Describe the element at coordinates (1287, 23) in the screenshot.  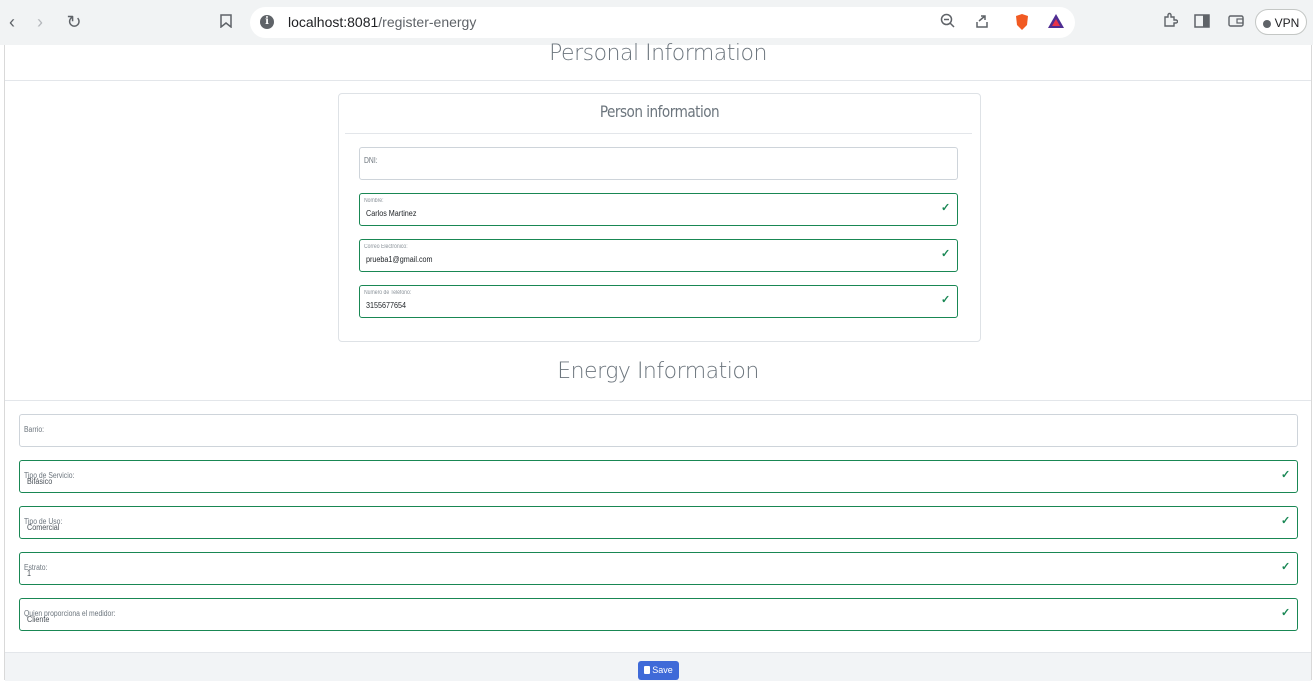
I see `vpn-label: VPN` at that location.